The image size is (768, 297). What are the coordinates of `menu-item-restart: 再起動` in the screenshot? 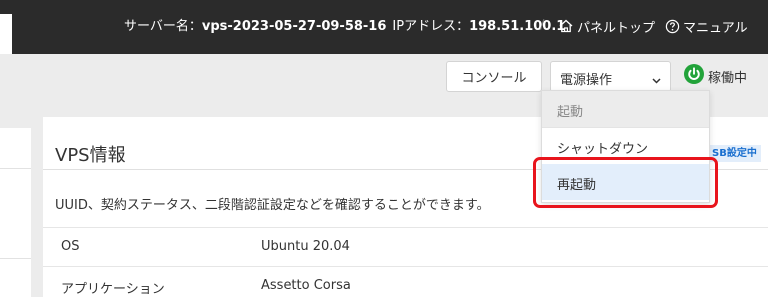 It's located at (625, 182).